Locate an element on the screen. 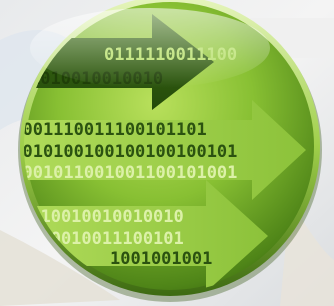 Image resolution: width=334 pixels, height=306 pixels. binary-row: 10001011001001100101001 is located at coordinates (119, 173).